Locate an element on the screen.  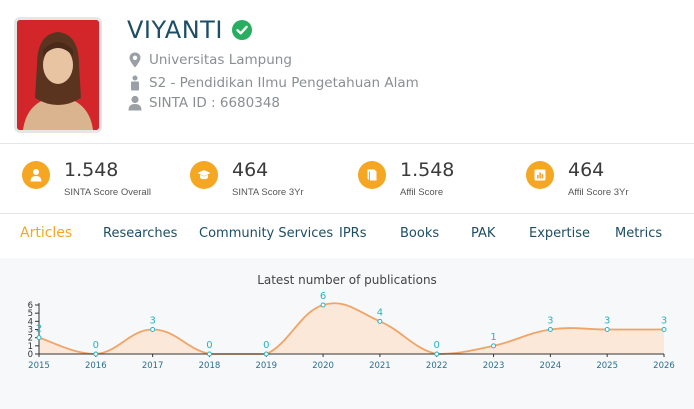
tab-articles: Articles is located at coordinates (46, 233).